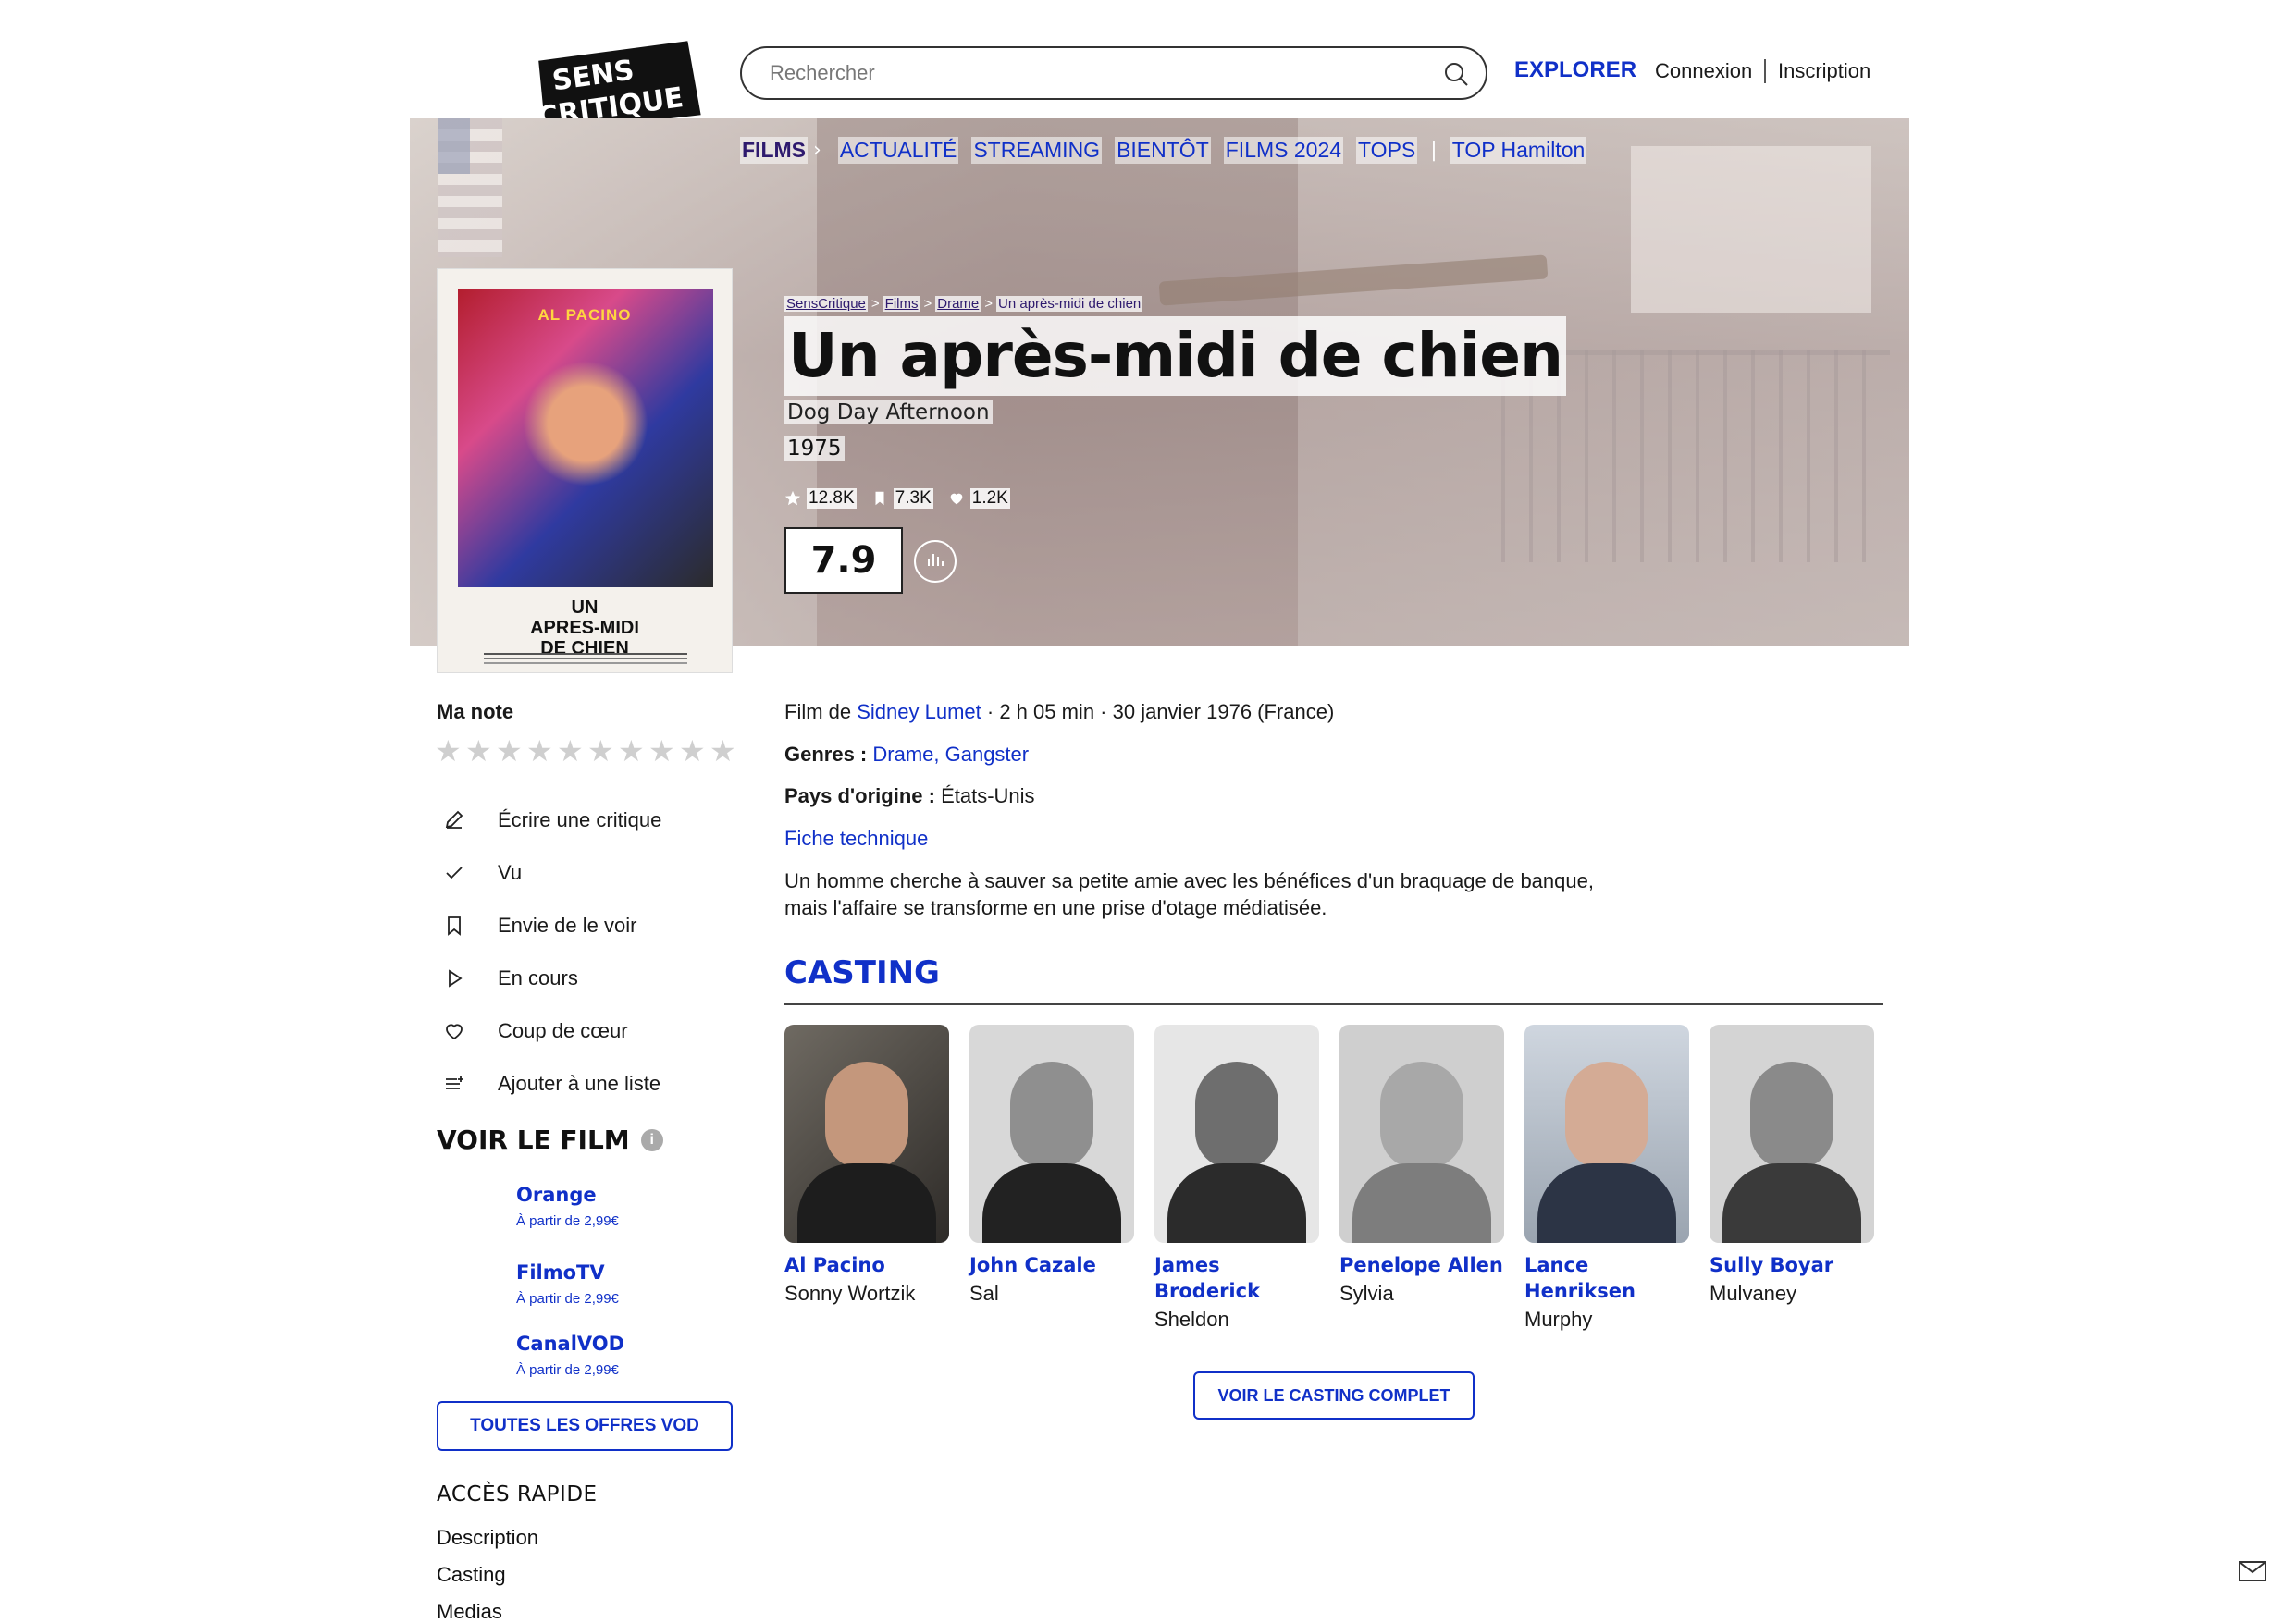  What do you see at coordinates (585, 438) in the screenshot?
I see `poster-artwork` at bounding box center [585, 438].